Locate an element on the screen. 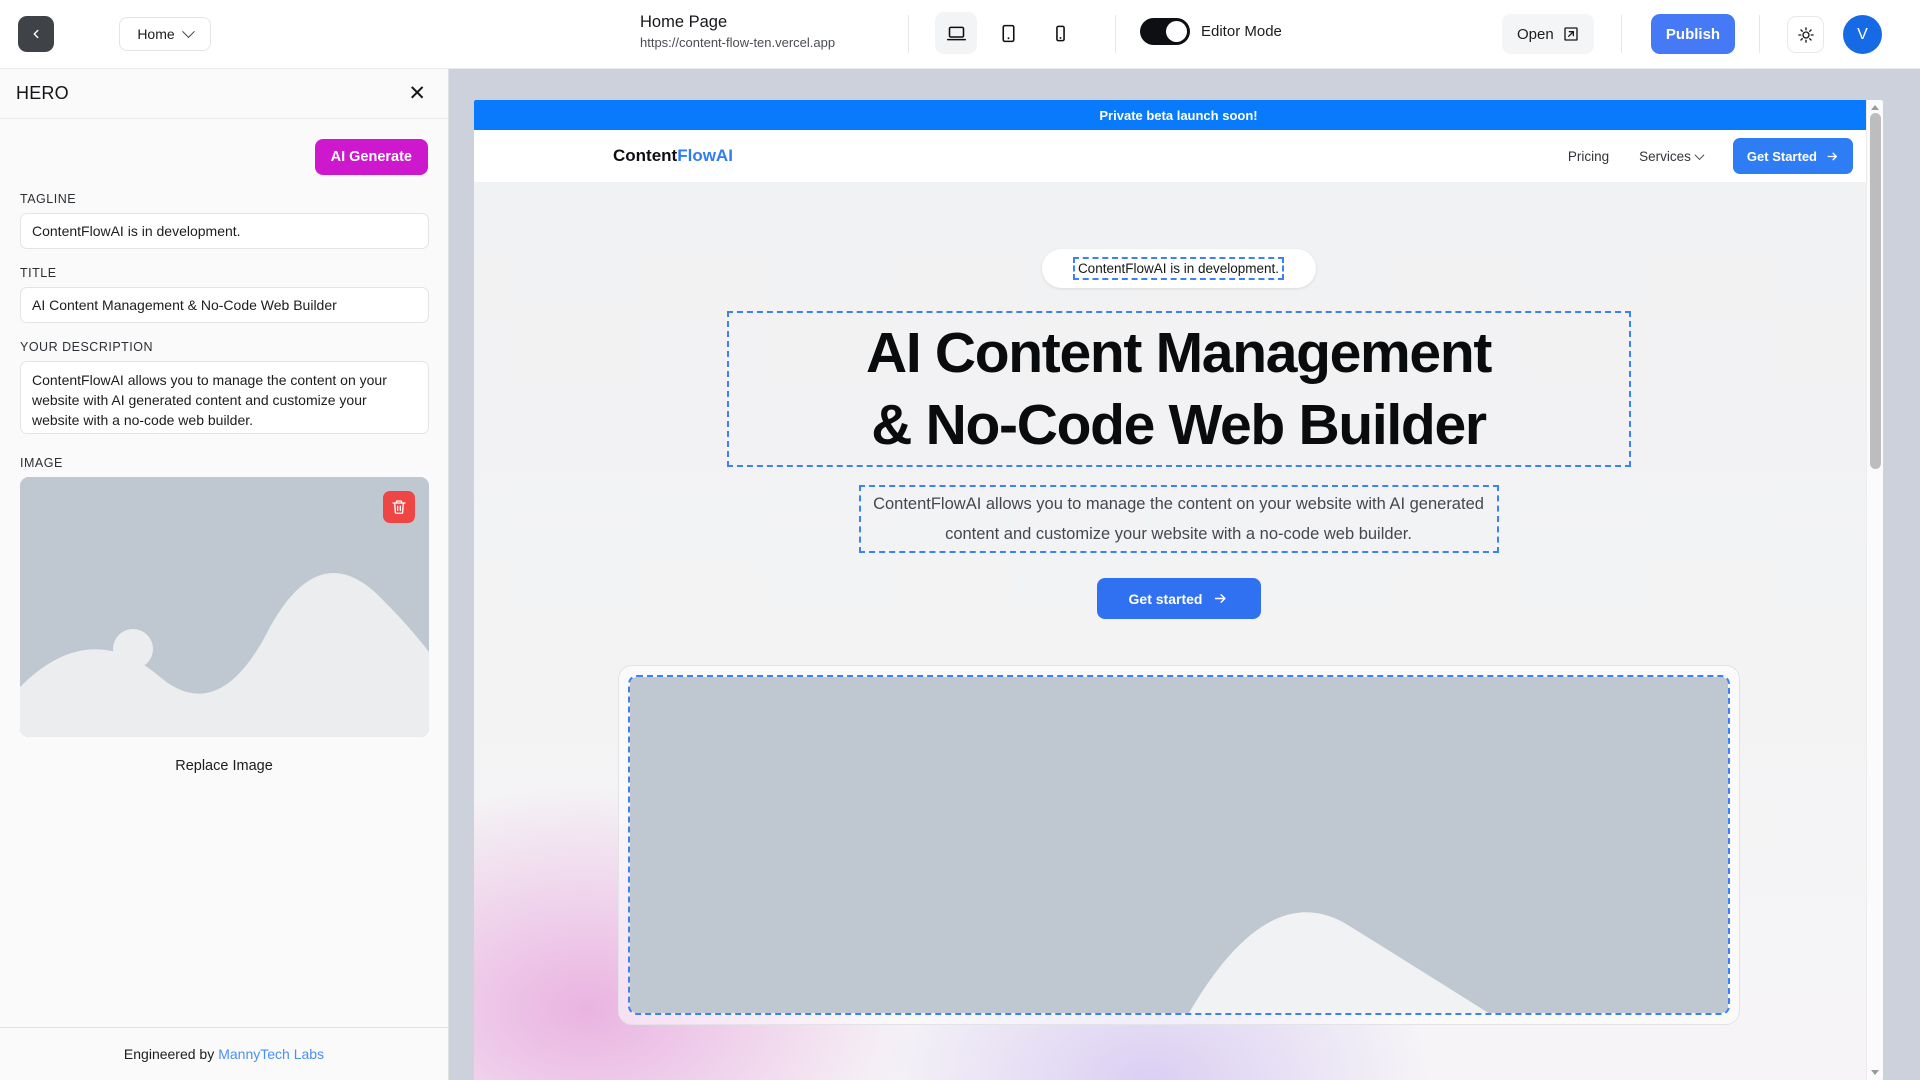 This screenshot has width=1920, height=1080. description-label: YOUR DESCRIPTION is located at coordinates (87, 347).